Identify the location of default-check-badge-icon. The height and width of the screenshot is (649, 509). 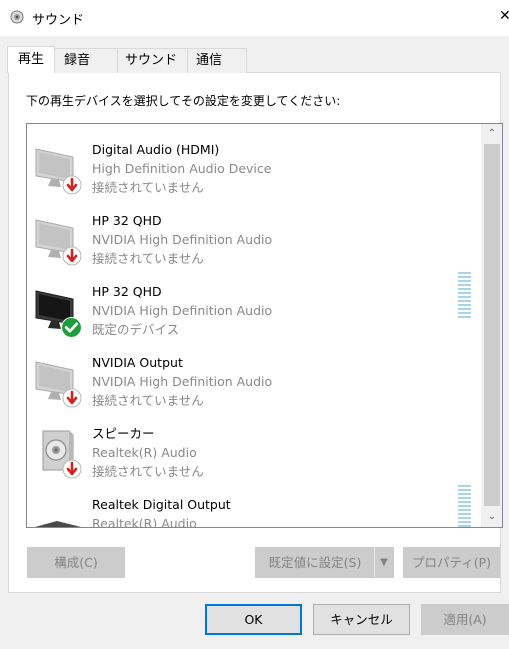
(71, 327).